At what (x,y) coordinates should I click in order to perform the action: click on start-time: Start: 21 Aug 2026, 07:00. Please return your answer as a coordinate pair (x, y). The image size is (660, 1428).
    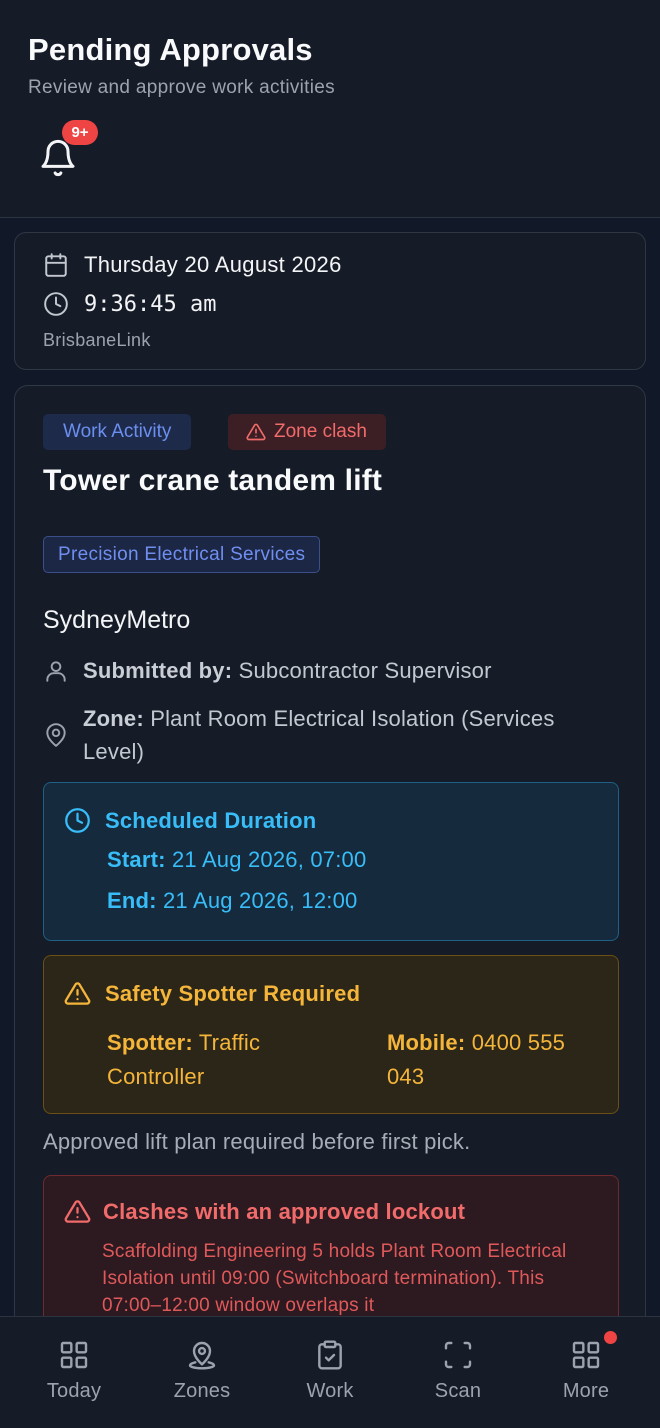
    Looking at the image, I should click on (237, 859).